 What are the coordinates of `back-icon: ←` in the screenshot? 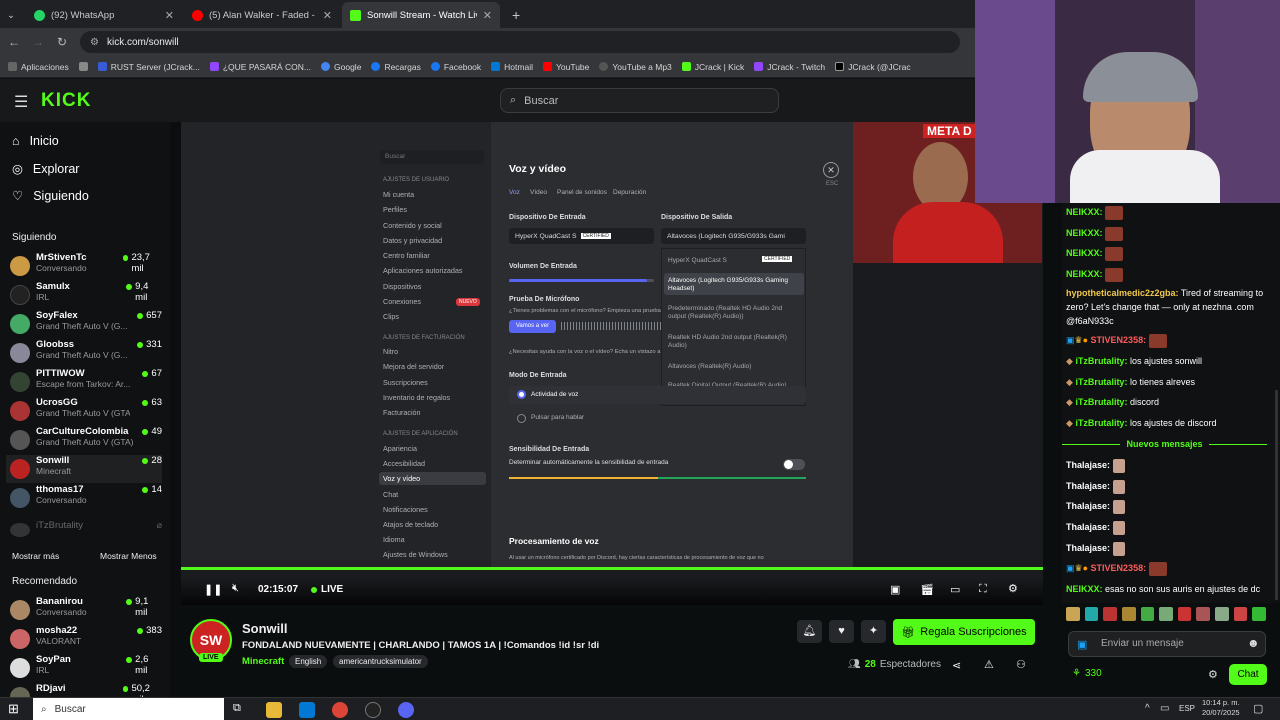 It's located at (14, 42).